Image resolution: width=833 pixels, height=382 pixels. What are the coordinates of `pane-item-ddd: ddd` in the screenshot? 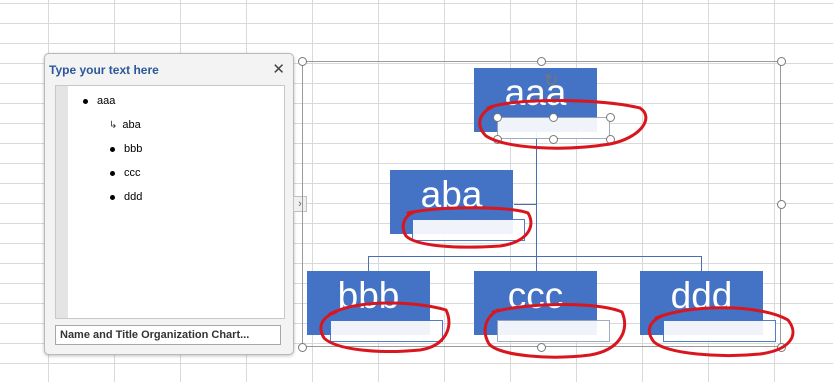 It's located at (126, 197).